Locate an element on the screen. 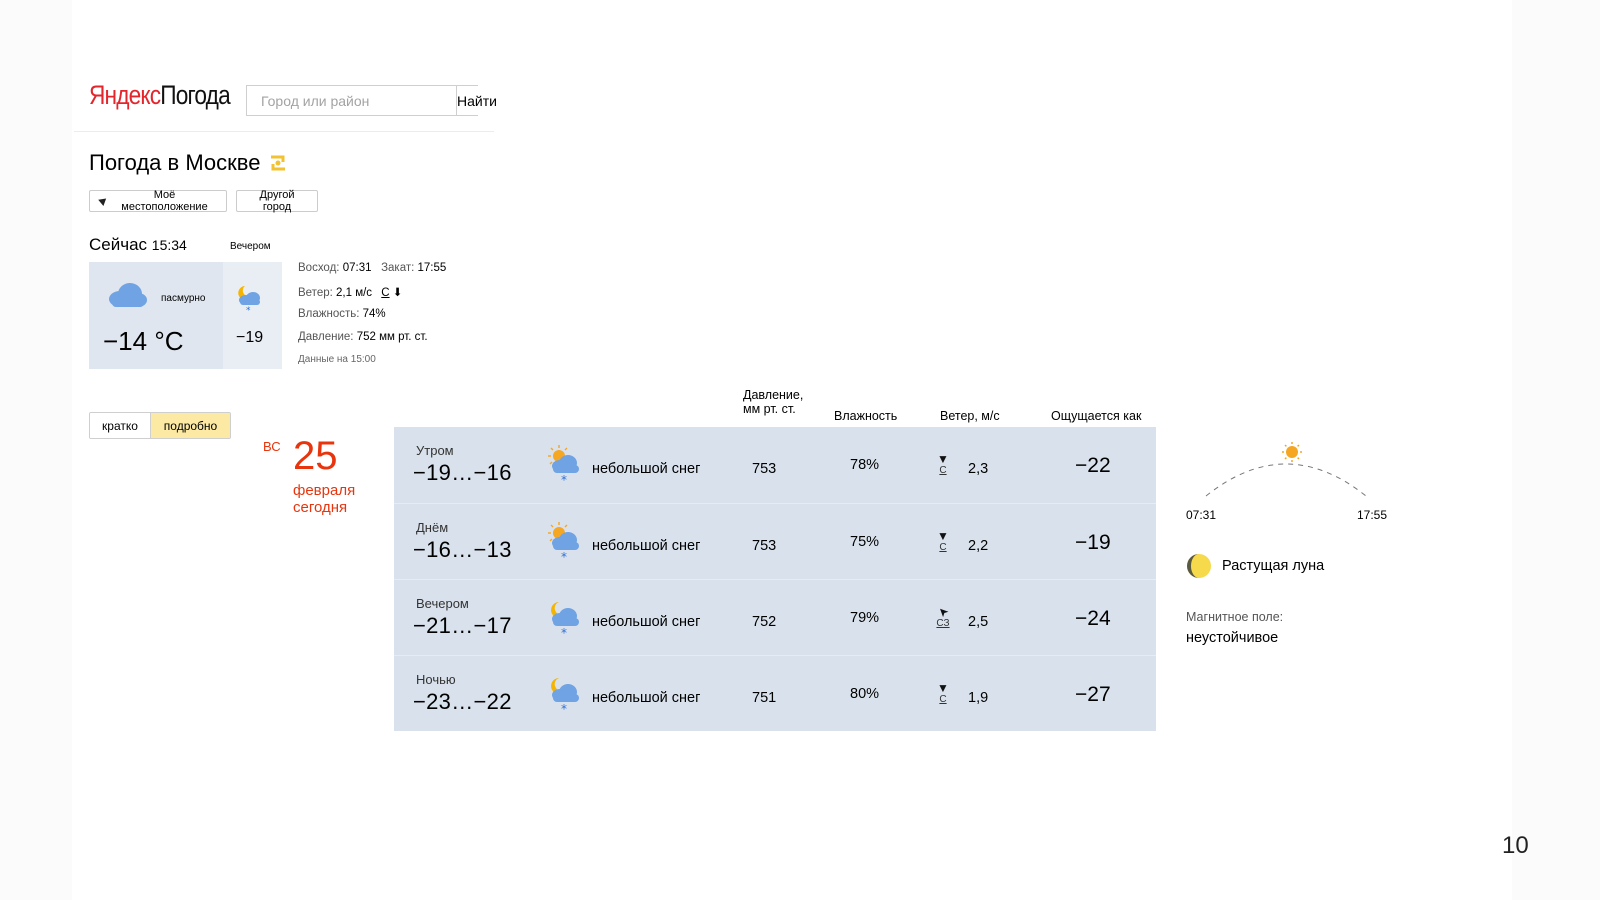 This screenshot has height=900, width=1600. search-input is located at coordinates (351, 100).